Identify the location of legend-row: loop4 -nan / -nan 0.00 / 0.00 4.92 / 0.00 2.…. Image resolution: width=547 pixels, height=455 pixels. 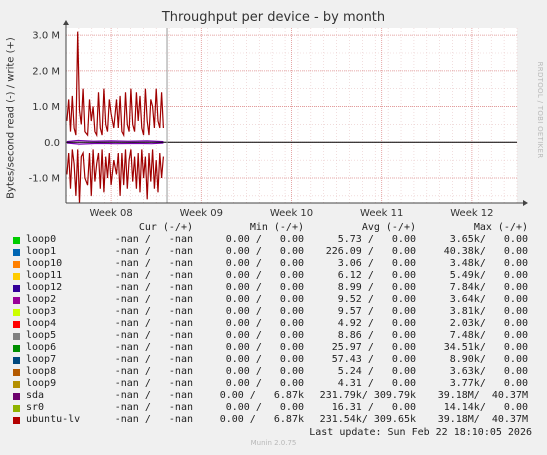
(273, 324).